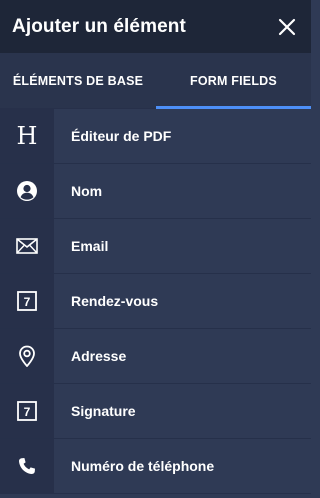  I want to click on panel-title: Ajouter un élément, so click(99, 26).